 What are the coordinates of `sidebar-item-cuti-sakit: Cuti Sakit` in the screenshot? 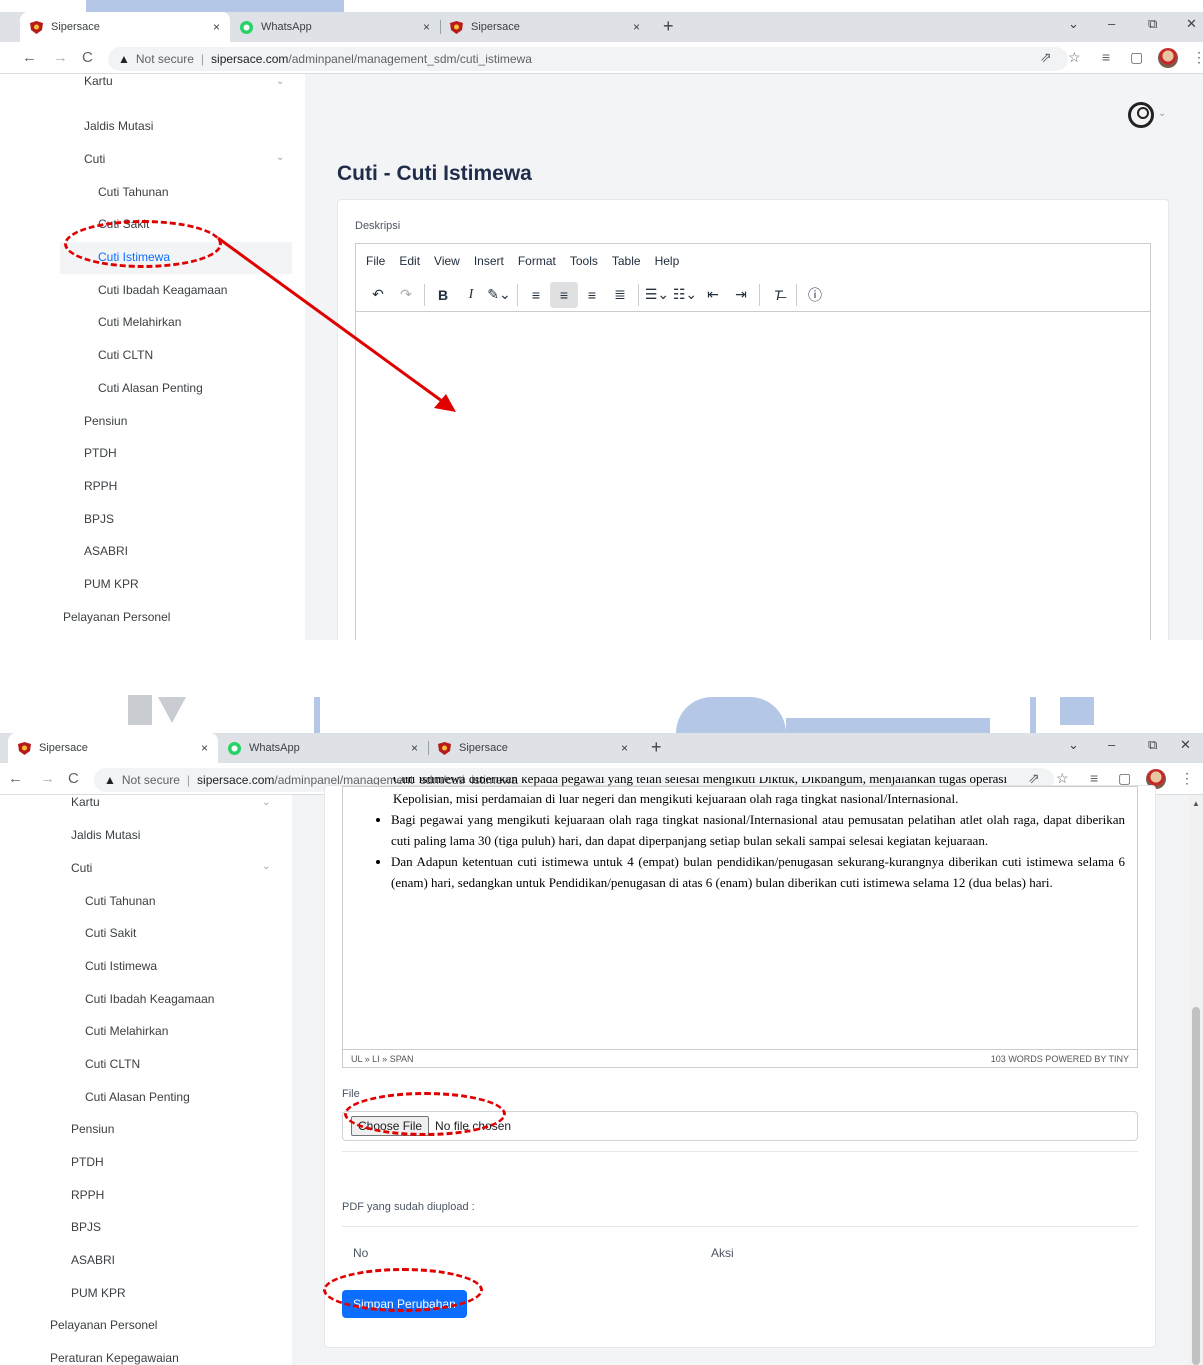 It's located at (110, 933).